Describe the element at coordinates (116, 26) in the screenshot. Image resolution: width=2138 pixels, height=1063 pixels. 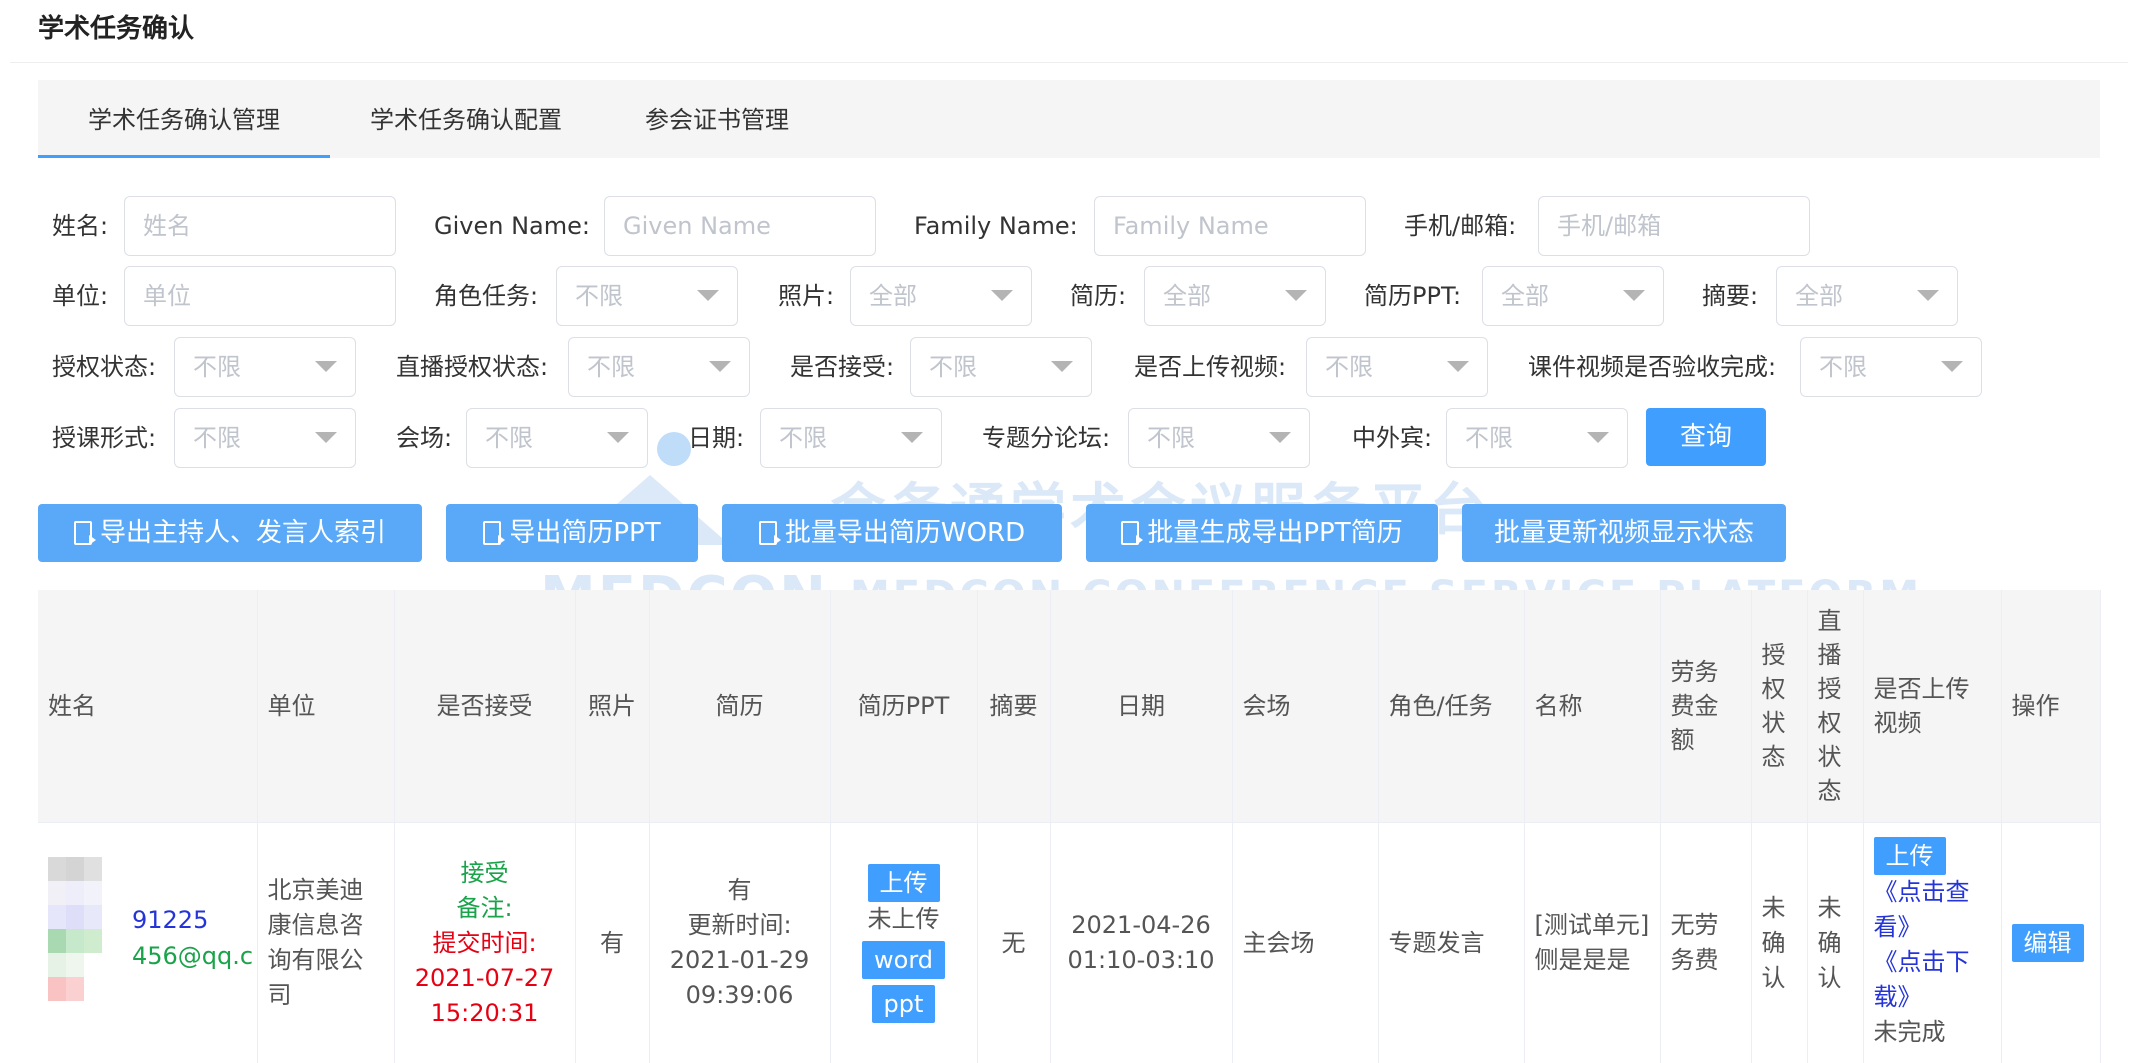
I see `page-title: 学术任务确认` at that location.